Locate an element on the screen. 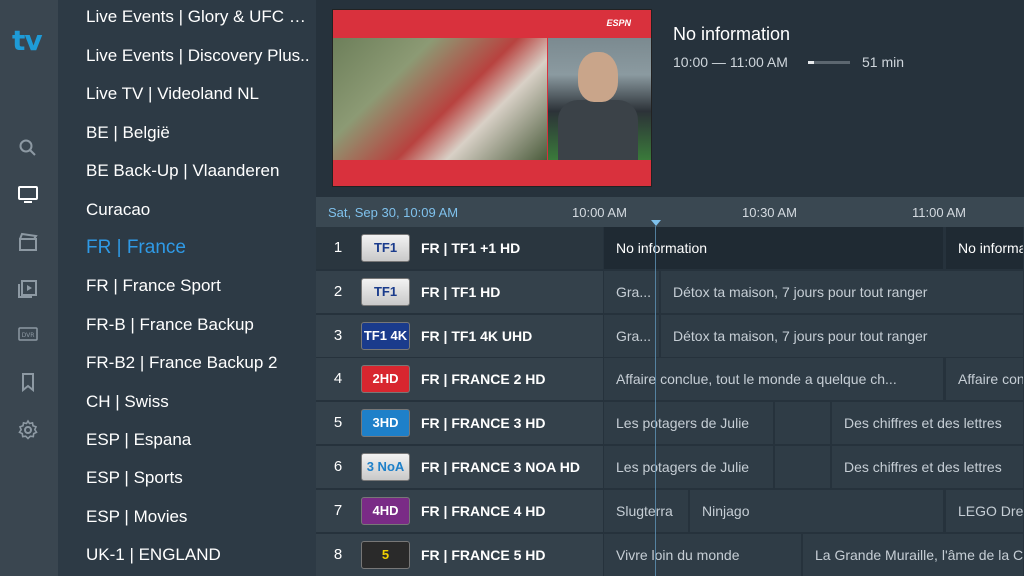  channel-logo-text: 2HD is located at coordinates (385, 378).